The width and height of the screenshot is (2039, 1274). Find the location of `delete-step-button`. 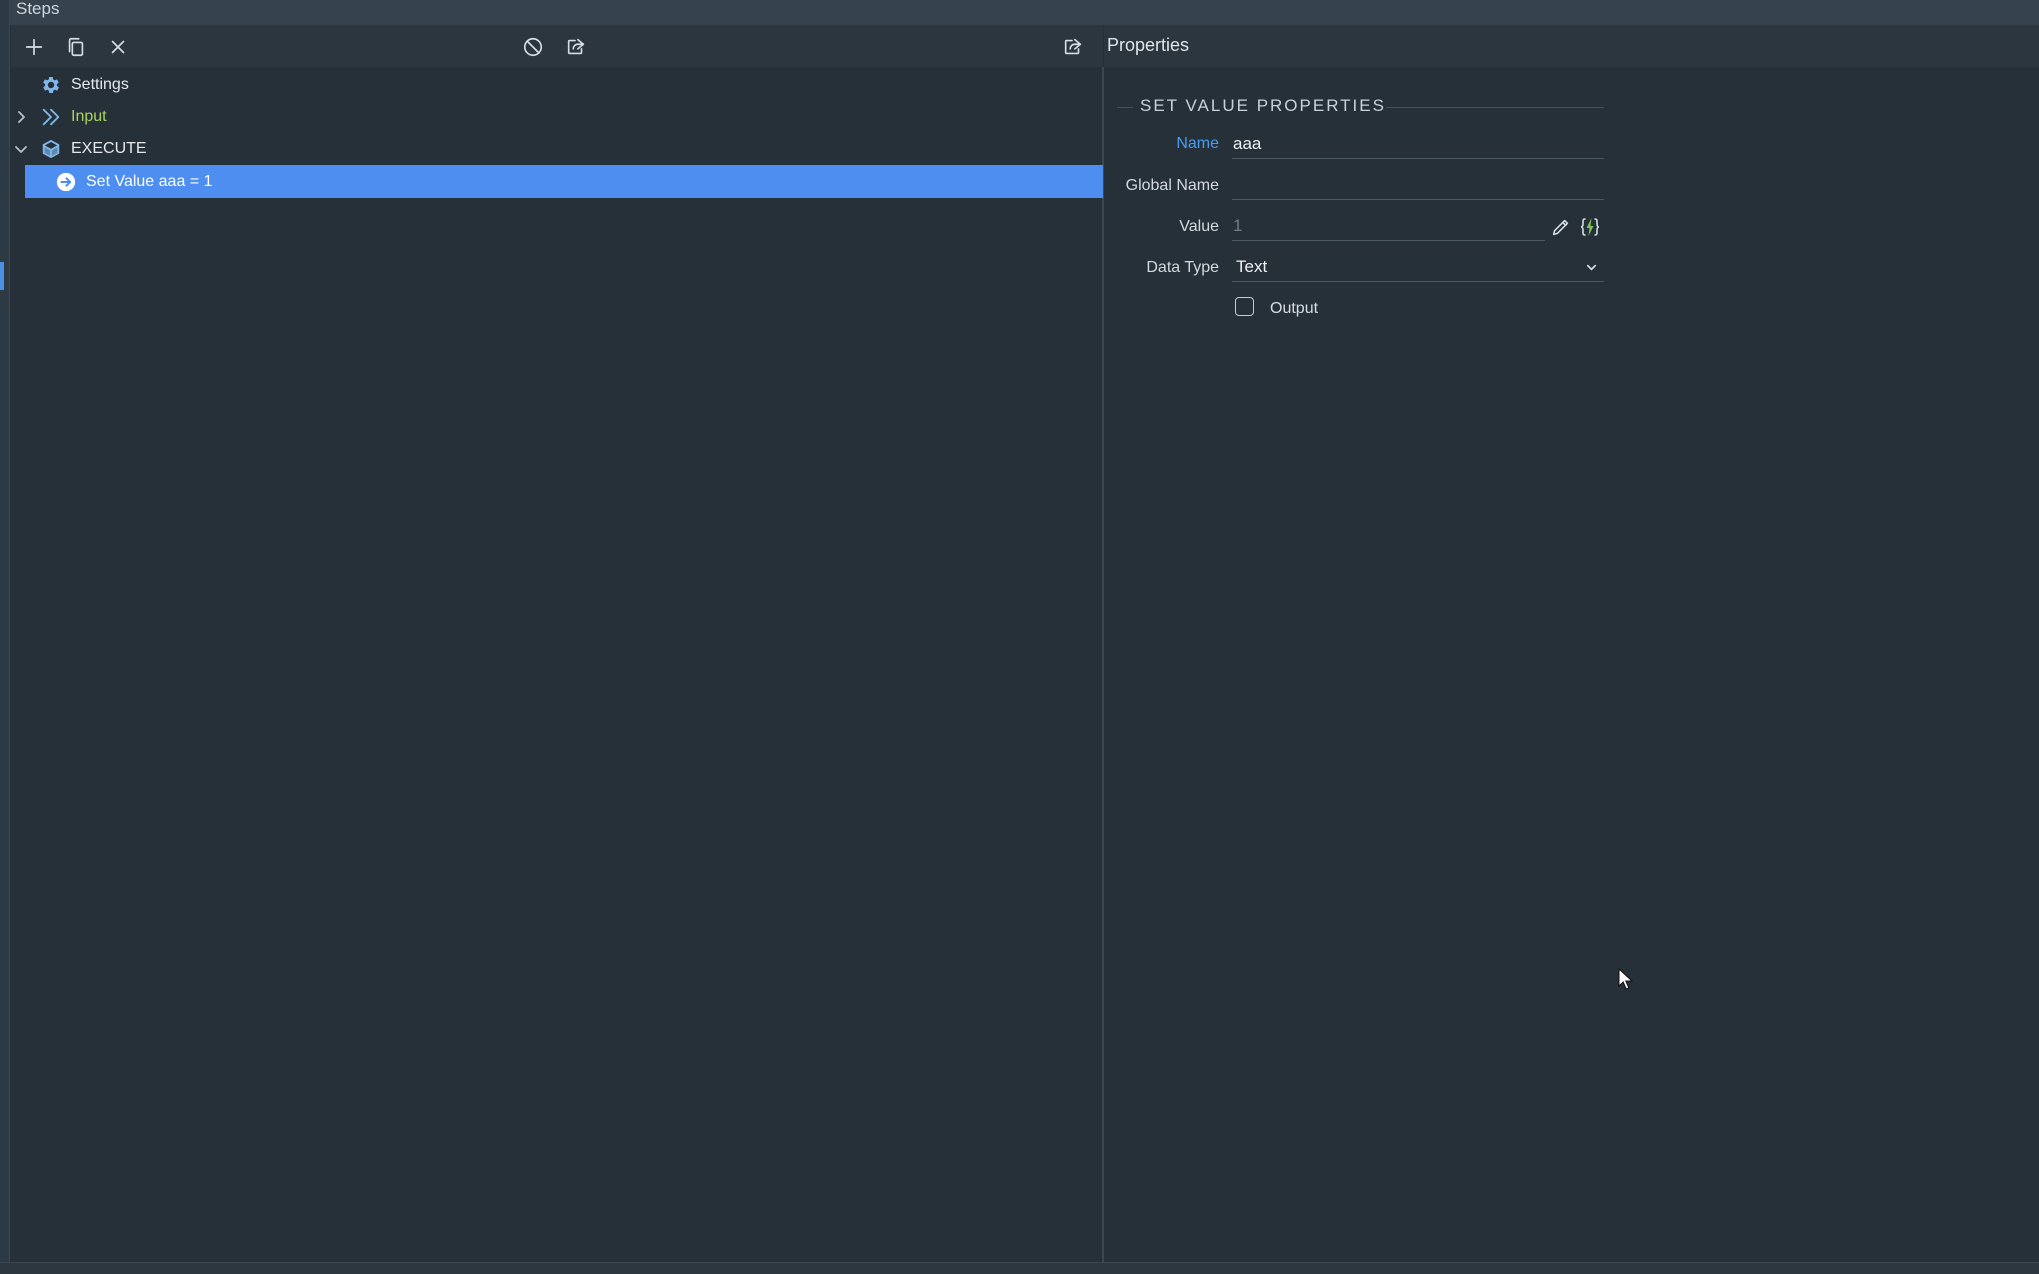

delete-step-button is located at coordinates (118, 47).